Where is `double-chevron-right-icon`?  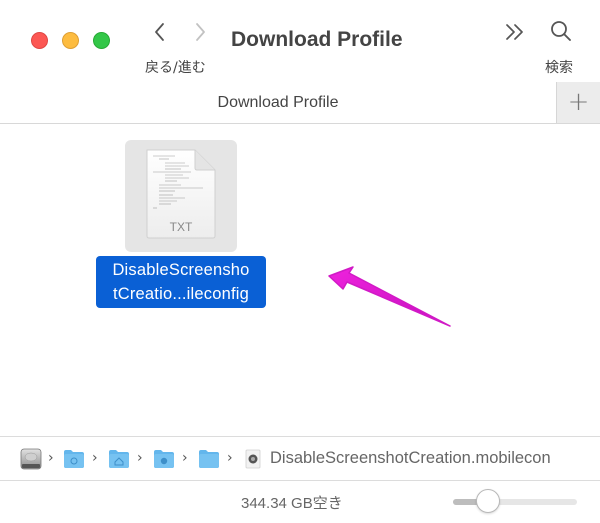
double-chevron-right-icon is located at coordinates (514, 32).